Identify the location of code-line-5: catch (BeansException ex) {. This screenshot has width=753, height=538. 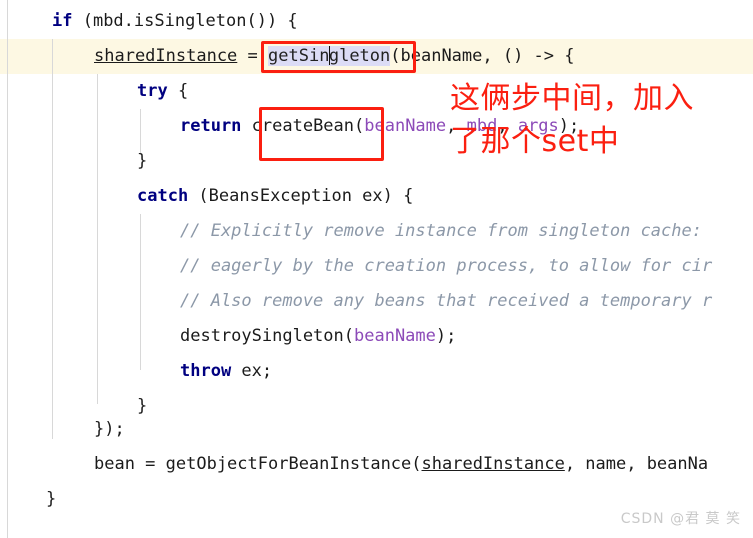
(275, 196).